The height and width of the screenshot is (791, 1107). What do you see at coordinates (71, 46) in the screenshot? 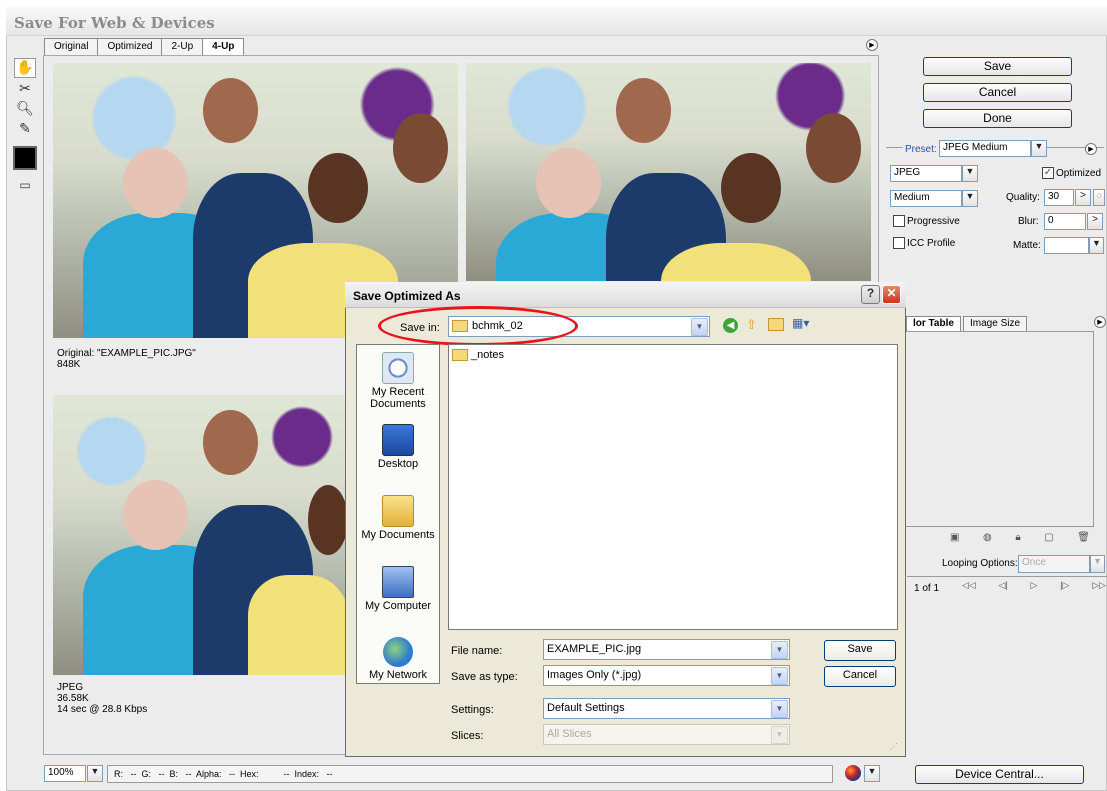
I see `tab-original: Original` at bounding box center [71, 46].